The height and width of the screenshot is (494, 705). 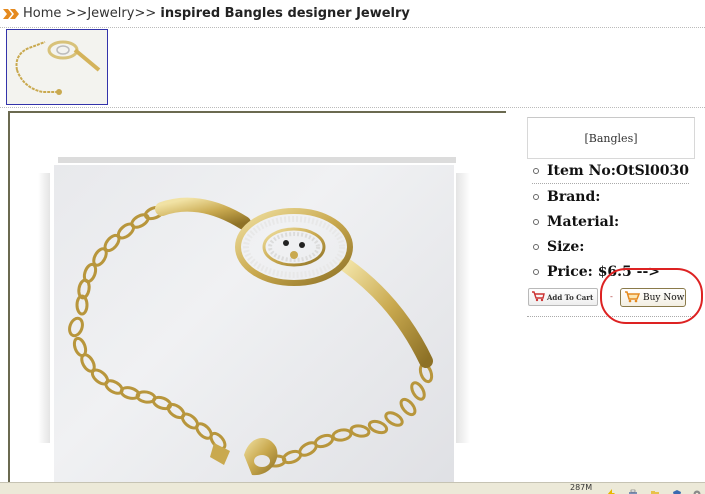 What do you see at coordinates (11, 13) in the screenshot?
I see `double-chevron-icon` at bounding box center [11, 13].